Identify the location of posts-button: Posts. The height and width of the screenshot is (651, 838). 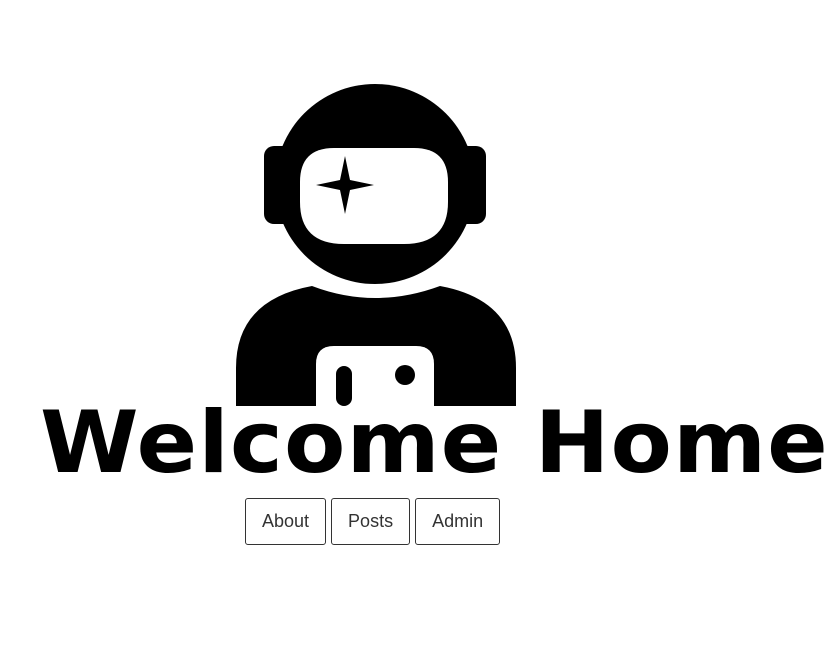
(371, 521).